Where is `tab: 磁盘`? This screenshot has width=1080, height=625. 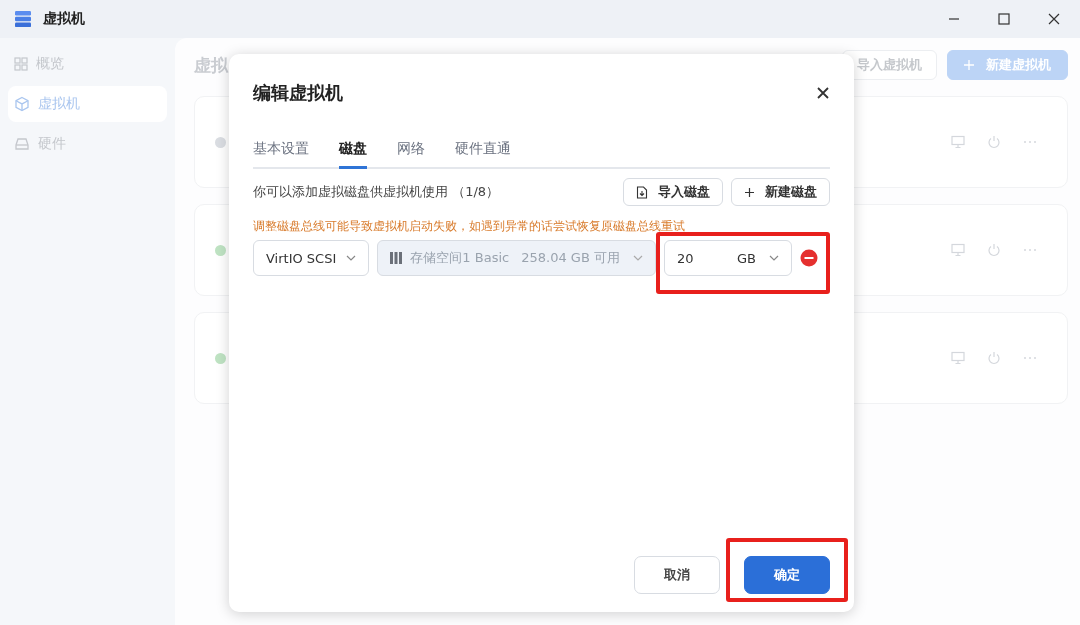 tab: 磁盘 is located at coordinates (353, 154).